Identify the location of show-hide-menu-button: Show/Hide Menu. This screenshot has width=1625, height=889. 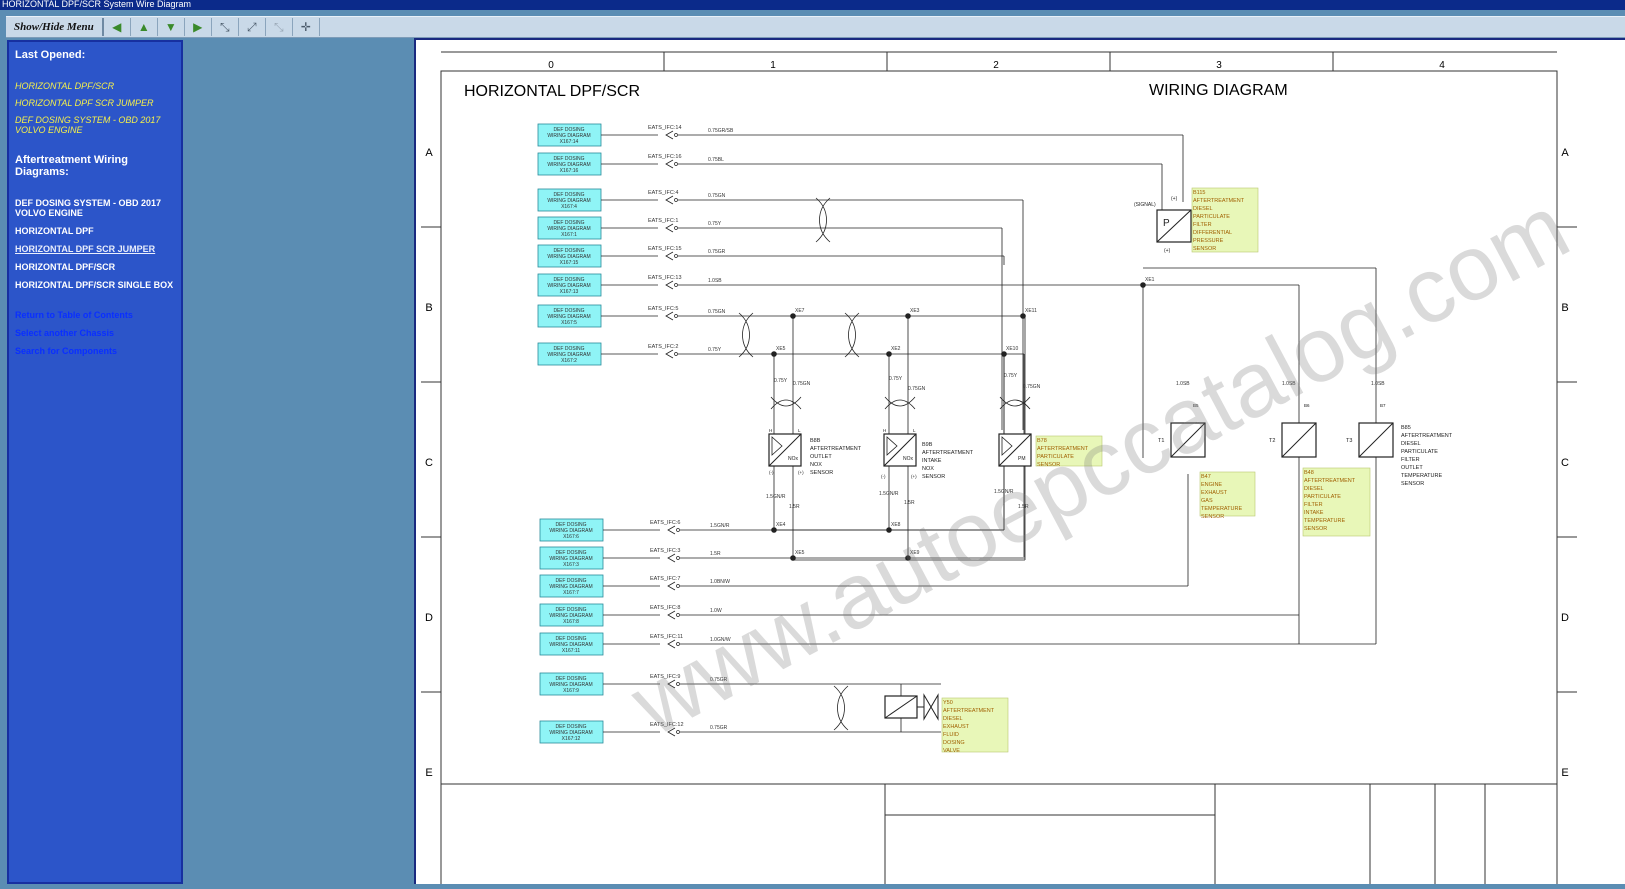
(55, 27).